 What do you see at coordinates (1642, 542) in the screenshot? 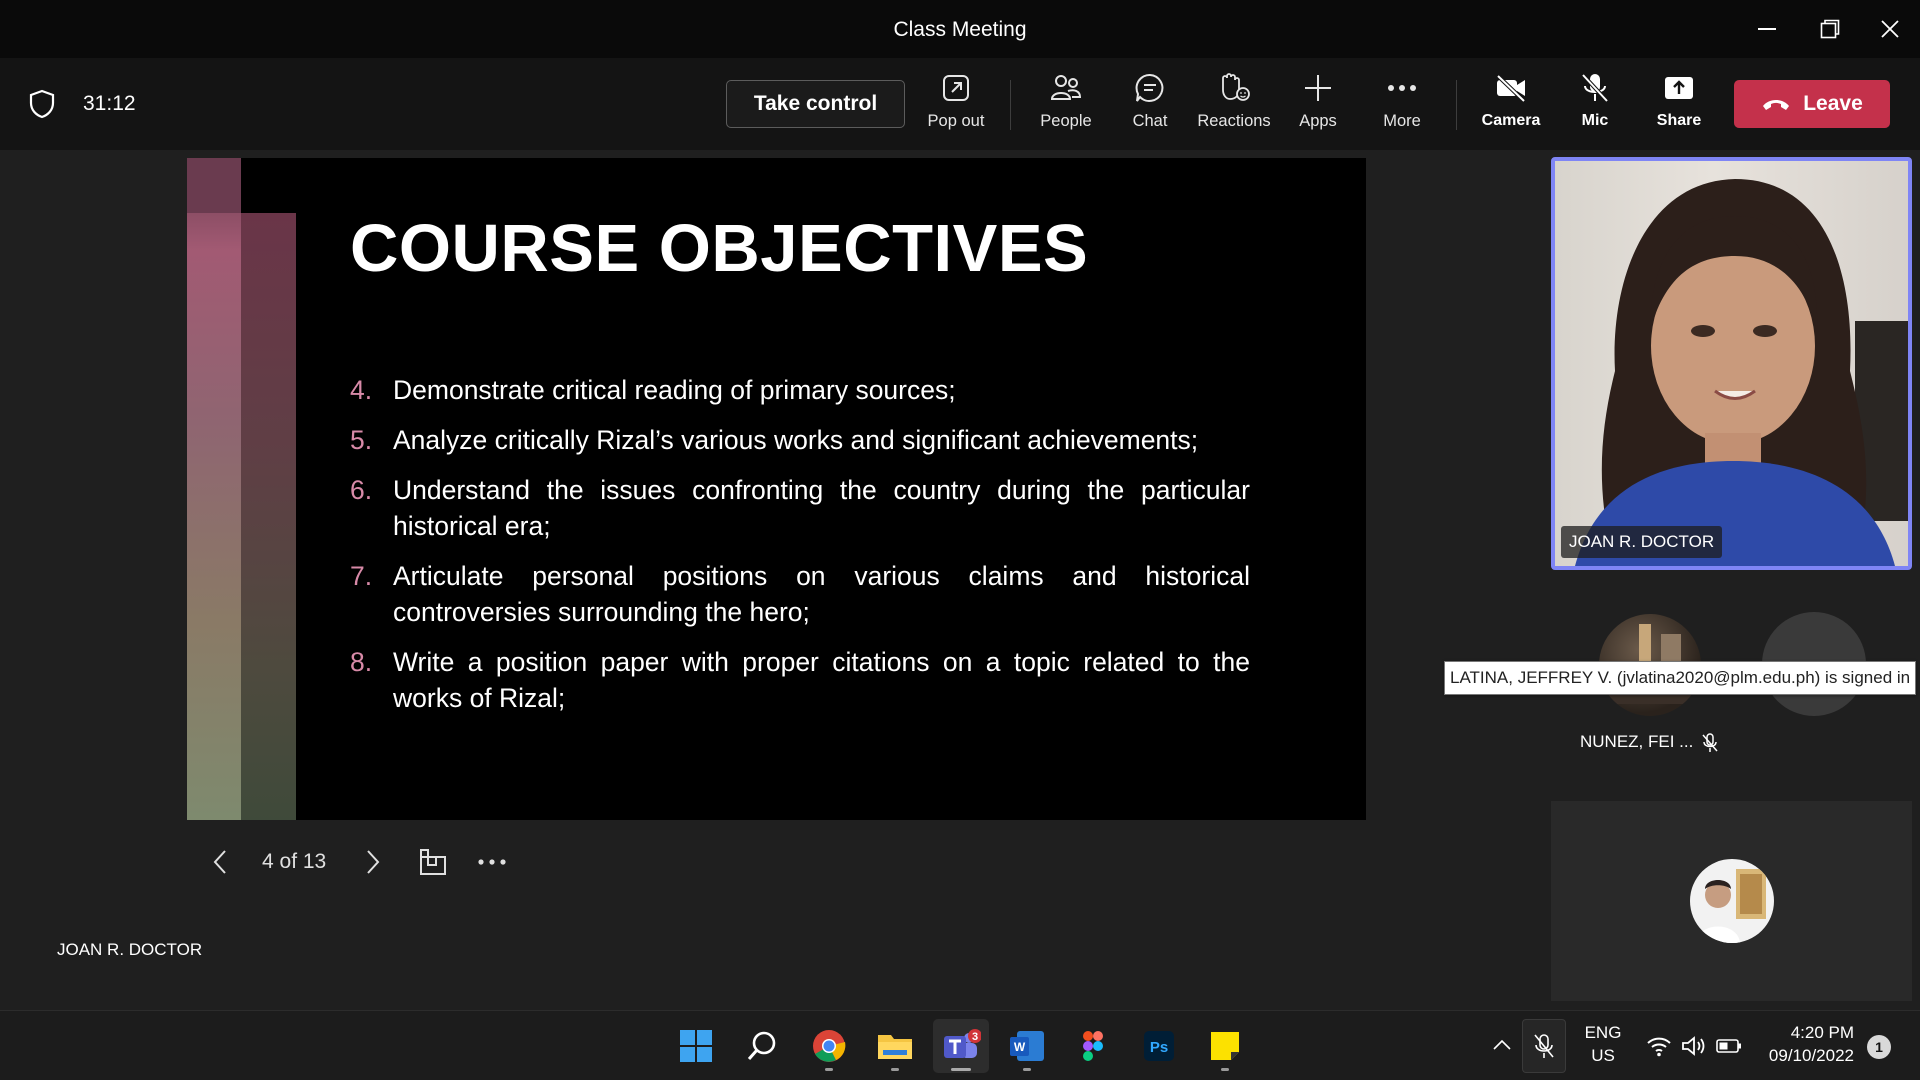
I see `speaker-name-tag: JOAN R. DOCTOR` at bounding box center [1642, 542].